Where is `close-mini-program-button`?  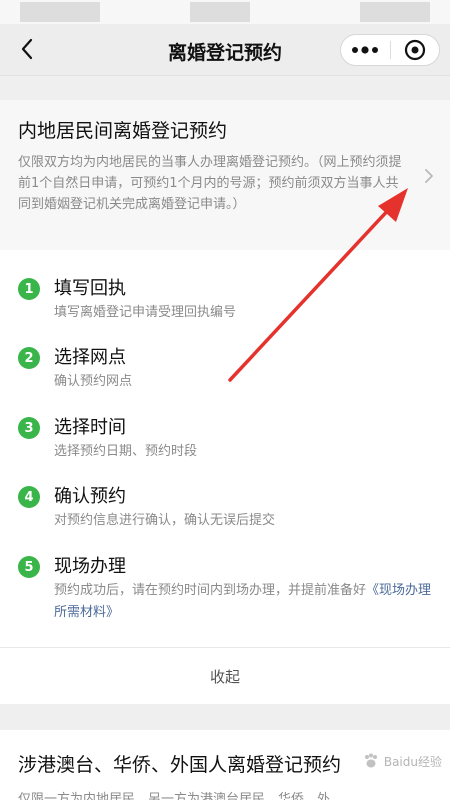
close-mini-program-button is located at coordinates (415, 50).